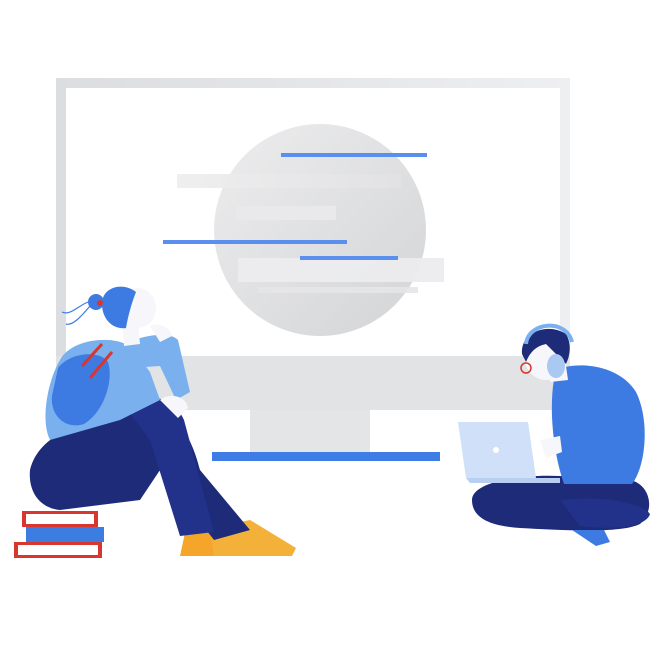 The height and width of the screenshot is (660, 660). What do you see at coordinates (326, 456) in the screenshot?
I see `monitor-base` at bounding box center [326, 456].